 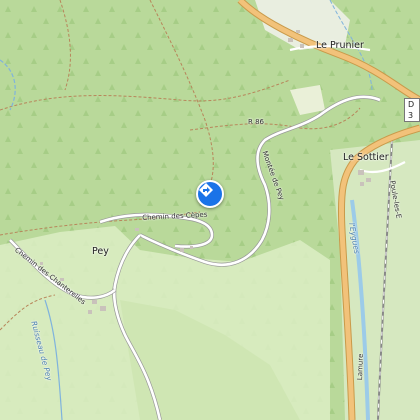 I want to click on road-shield-d: D 3, so click(x=412, y=110).